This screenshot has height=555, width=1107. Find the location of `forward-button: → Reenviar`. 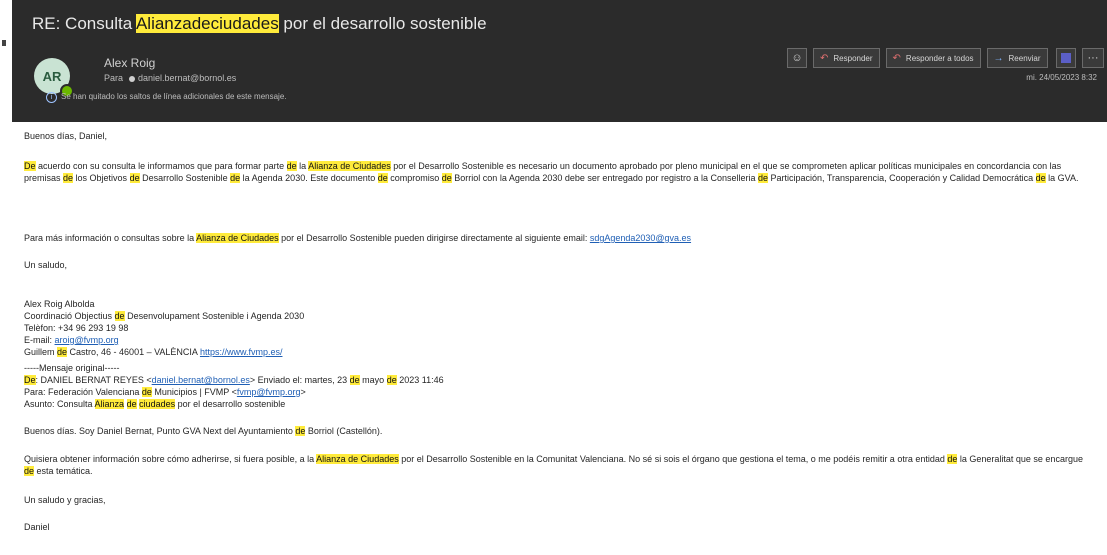

forward-button: → Reenviar is located at coordinates (1017, 58).